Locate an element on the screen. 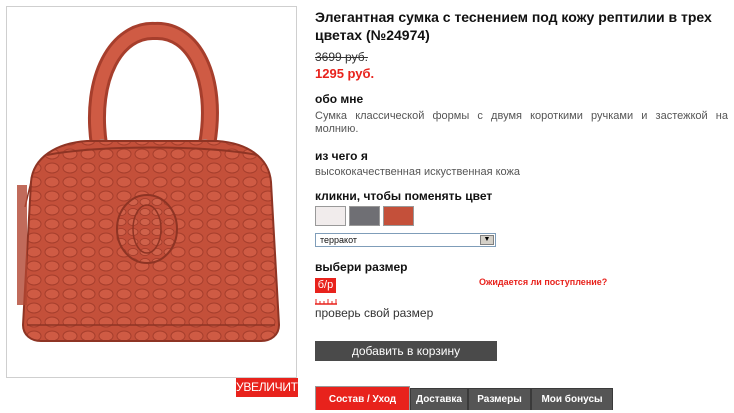 The width and height of the screenshot is (734, 413). color-heading: кликни, чтобы поменять цвет is located at coordinates (404, 196).